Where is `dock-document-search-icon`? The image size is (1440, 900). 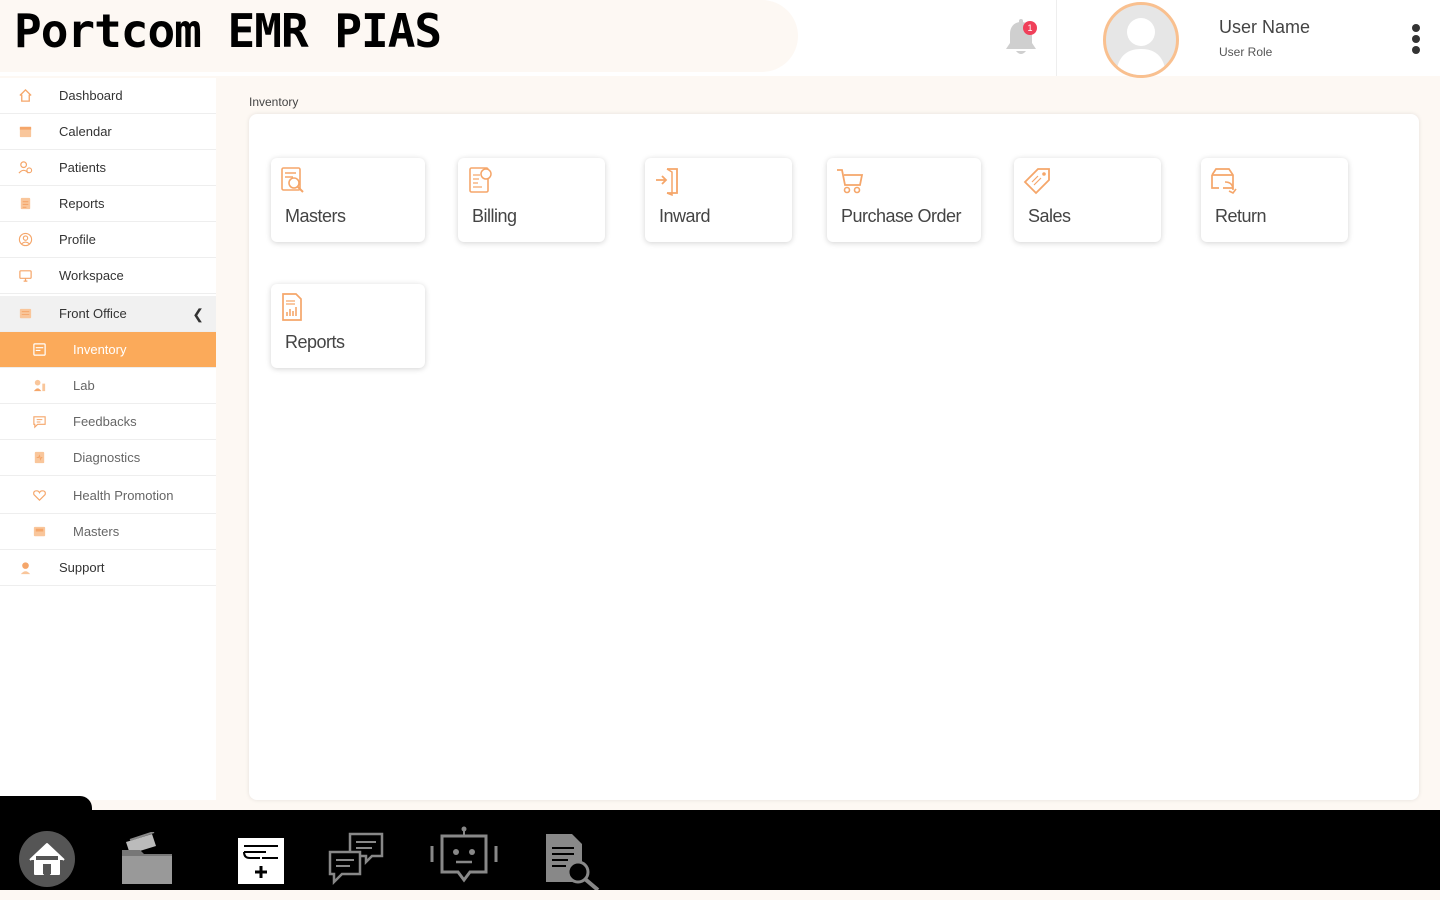
dock-document-search-icon is located at coordinates (575, 860).